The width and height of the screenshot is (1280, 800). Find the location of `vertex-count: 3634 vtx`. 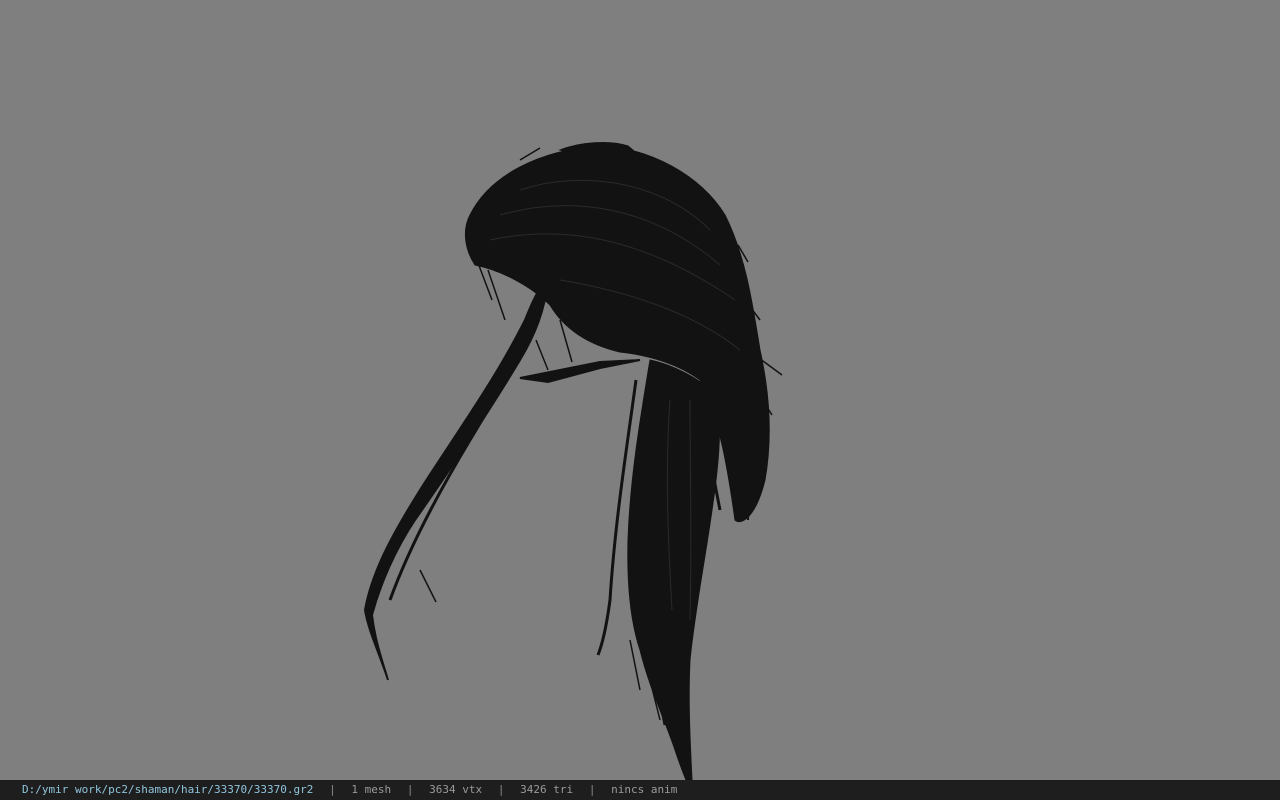

vertex-count: 3634 vtx is located at coordinates (456, 789).